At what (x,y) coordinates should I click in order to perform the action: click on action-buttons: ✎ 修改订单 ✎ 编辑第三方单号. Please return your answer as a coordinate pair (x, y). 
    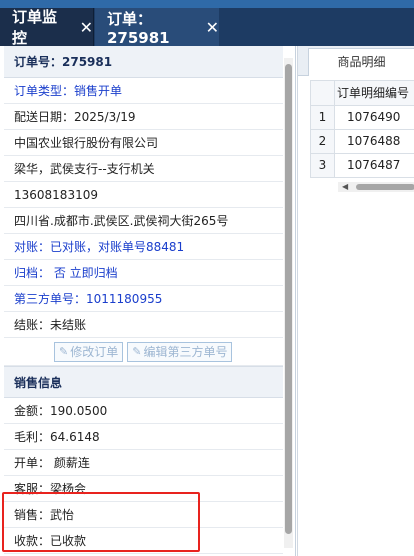
    Looking at the image, I should click on (143, 352).